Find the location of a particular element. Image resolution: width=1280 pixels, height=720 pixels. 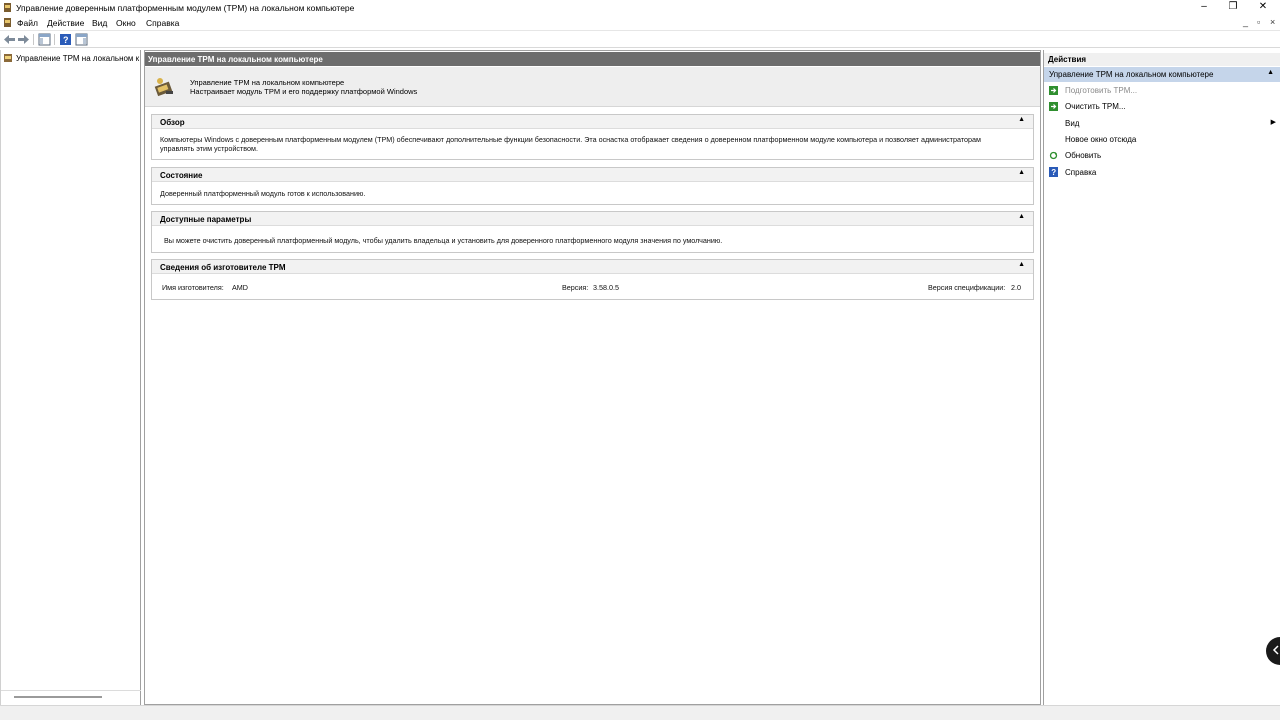

refresh-icon is located at coordinates (1053, 155).